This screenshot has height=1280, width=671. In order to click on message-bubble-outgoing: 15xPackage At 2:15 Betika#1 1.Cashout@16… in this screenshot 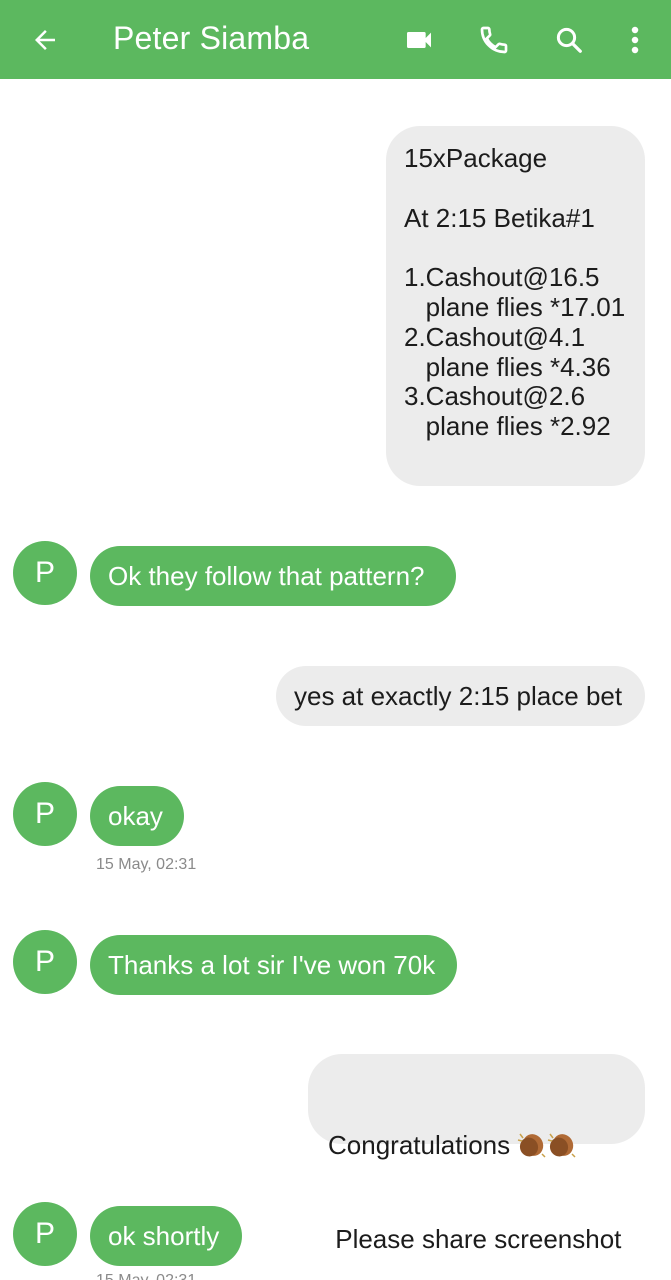, I will do `click(515, 306)`.